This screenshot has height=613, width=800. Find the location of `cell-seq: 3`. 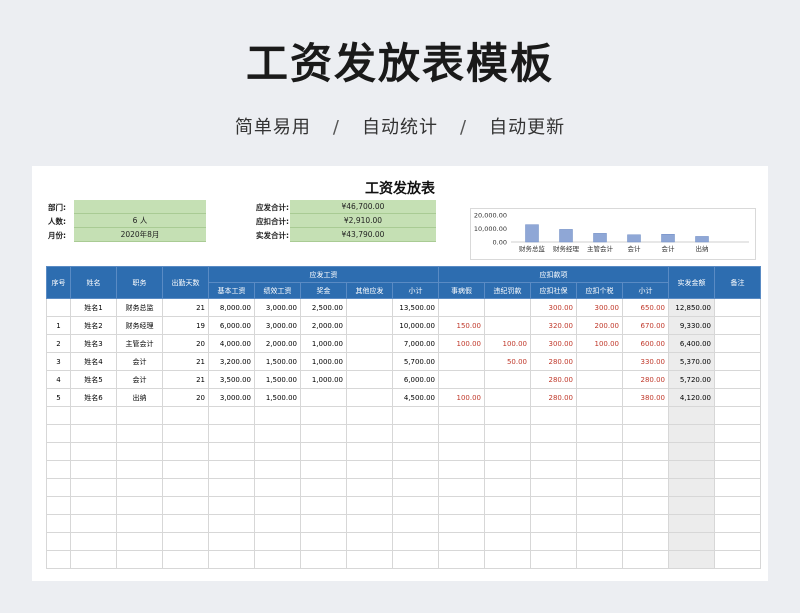

cell-seq: 3 is located at coordinates (58, 361).